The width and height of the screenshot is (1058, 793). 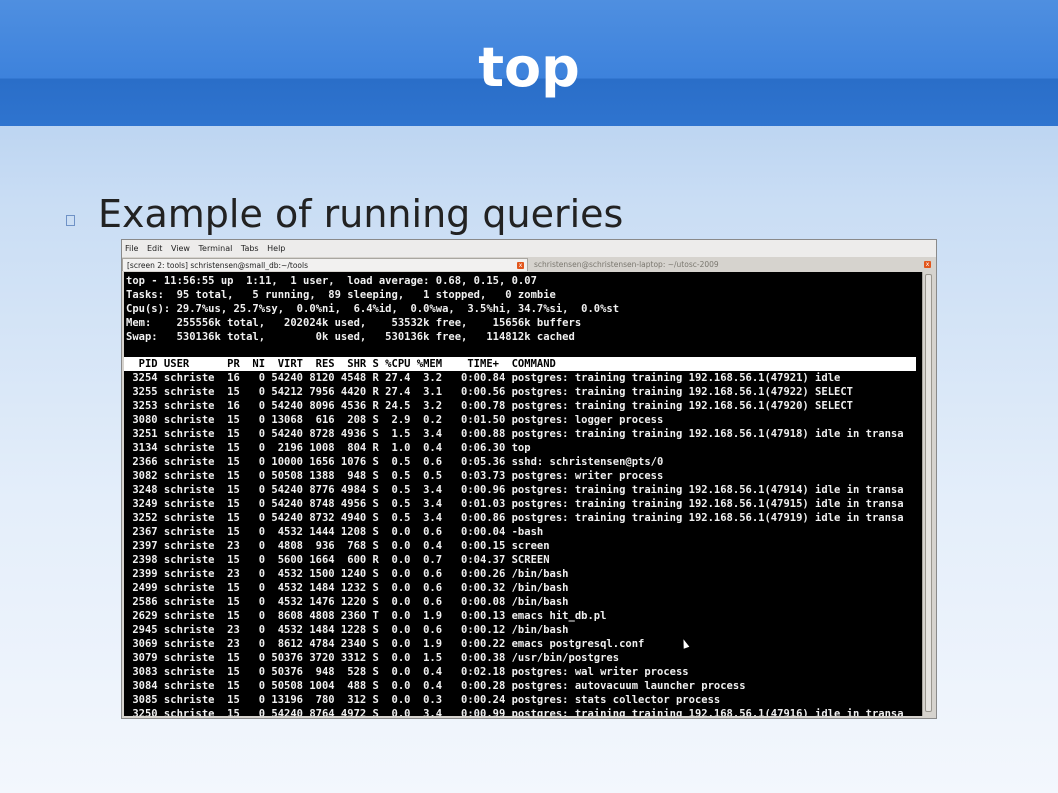 I want to click on scrollbar-thumb, so click(x=928, y=493).